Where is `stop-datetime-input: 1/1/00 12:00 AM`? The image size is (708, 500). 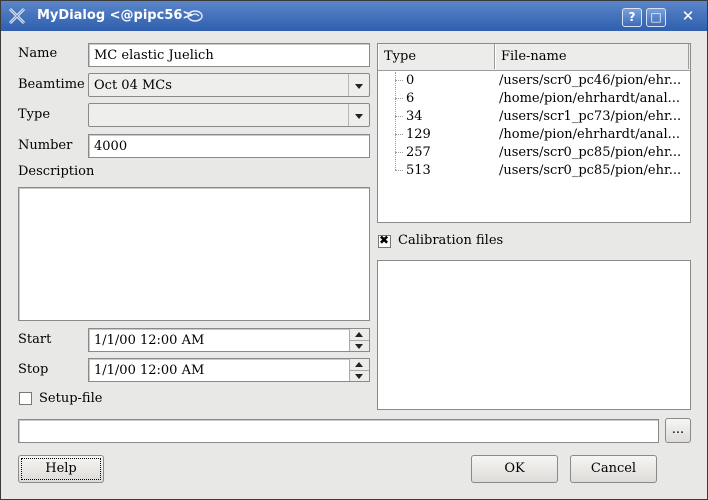
stop-datetime-input: 1/1/00 12:00 AM is located at coordinates (229, 370).